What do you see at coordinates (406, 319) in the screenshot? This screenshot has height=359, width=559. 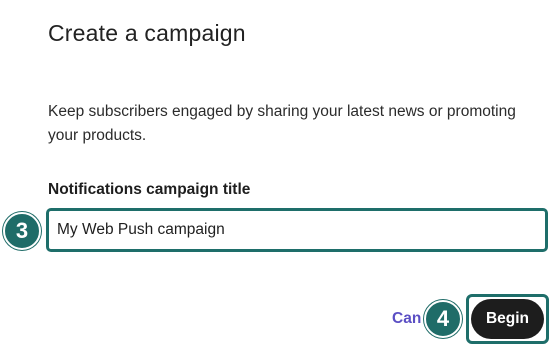 I see `cancel-button: Can` at bounding box center [406, 319].